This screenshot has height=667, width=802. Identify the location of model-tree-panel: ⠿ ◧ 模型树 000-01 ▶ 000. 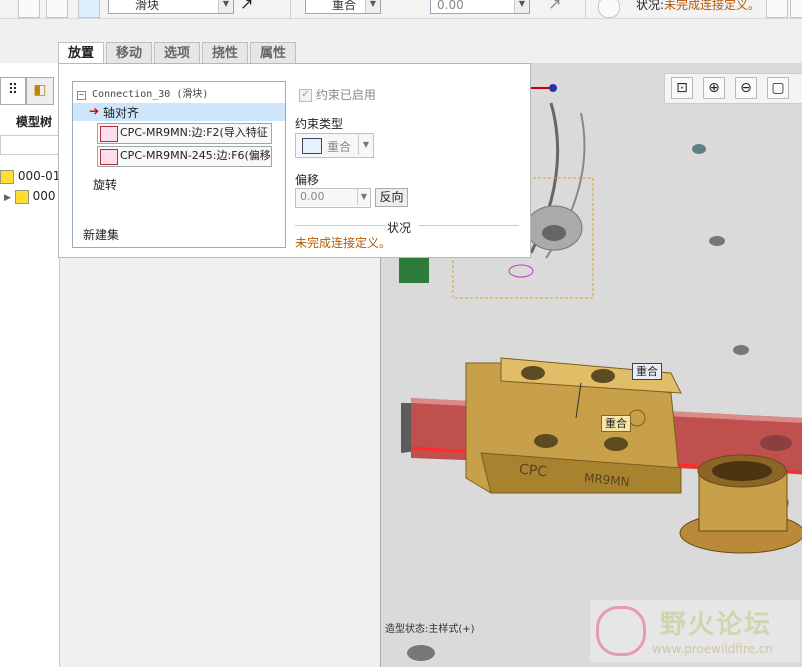
(30, 365).